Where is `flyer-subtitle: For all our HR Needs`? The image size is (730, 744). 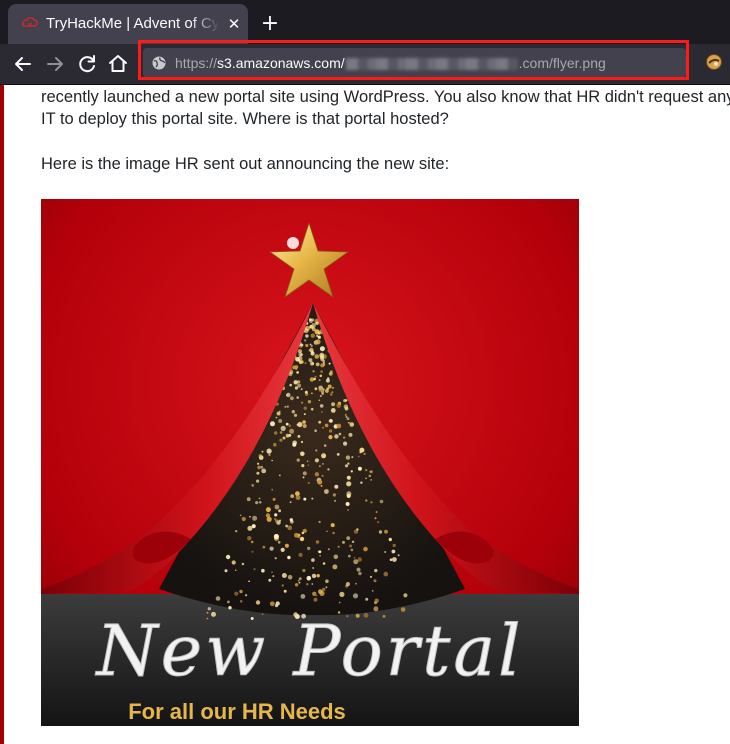 flyer-subtitle: For all our HR Needs is located at coordinates (237, 711).